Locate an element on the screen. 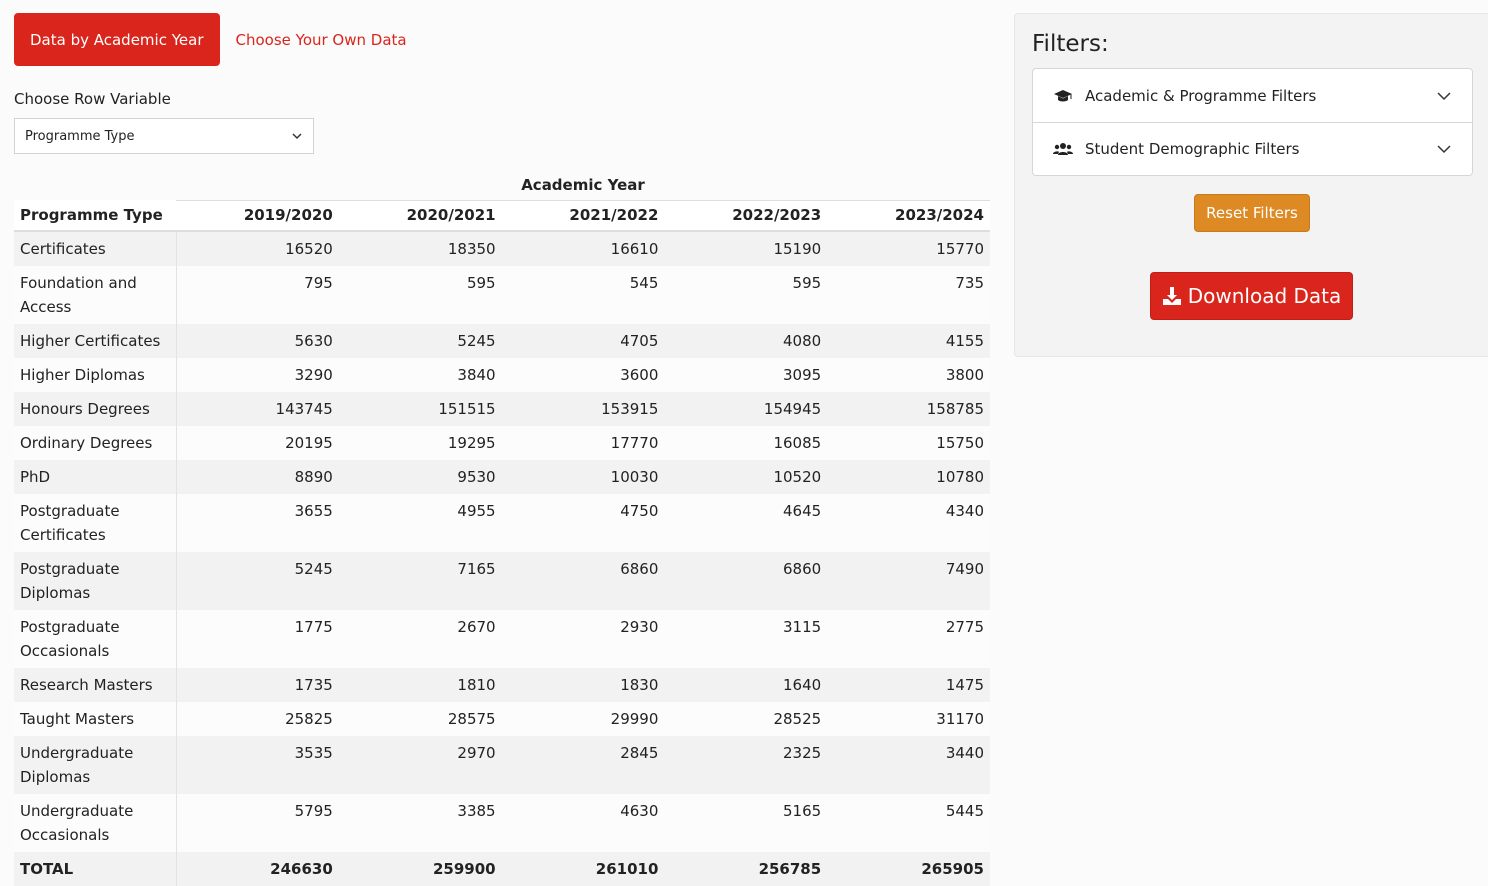  total-row: TOTAL 246630 259900 261010 256785 265905 is located at coordinates (502, 869).